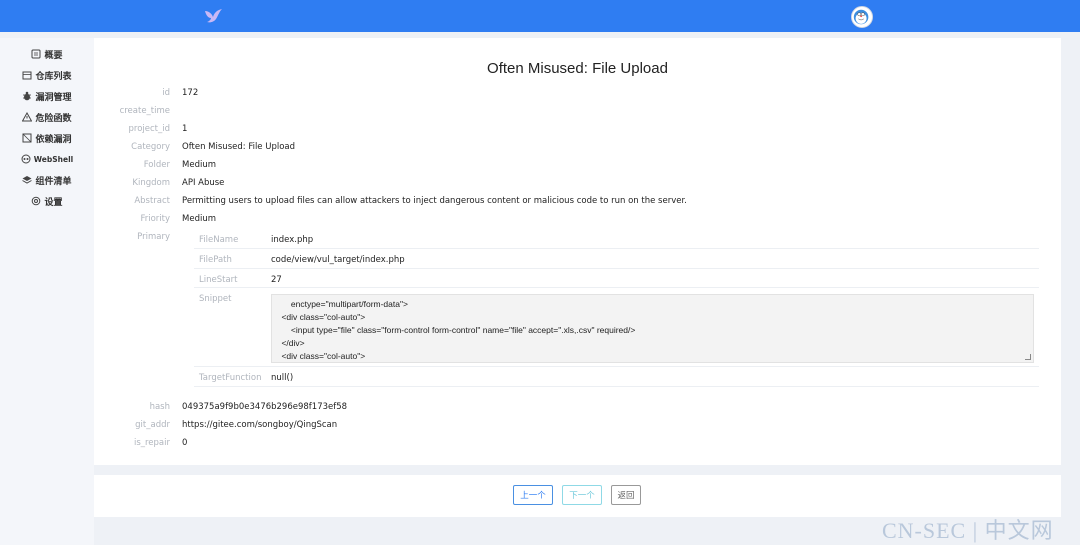 This screenshot has width=1080, height=545. Describe the element at coordinates (53, 76) in the screenshot. I see `sidebar-item-label: 仓库列表` at that location.